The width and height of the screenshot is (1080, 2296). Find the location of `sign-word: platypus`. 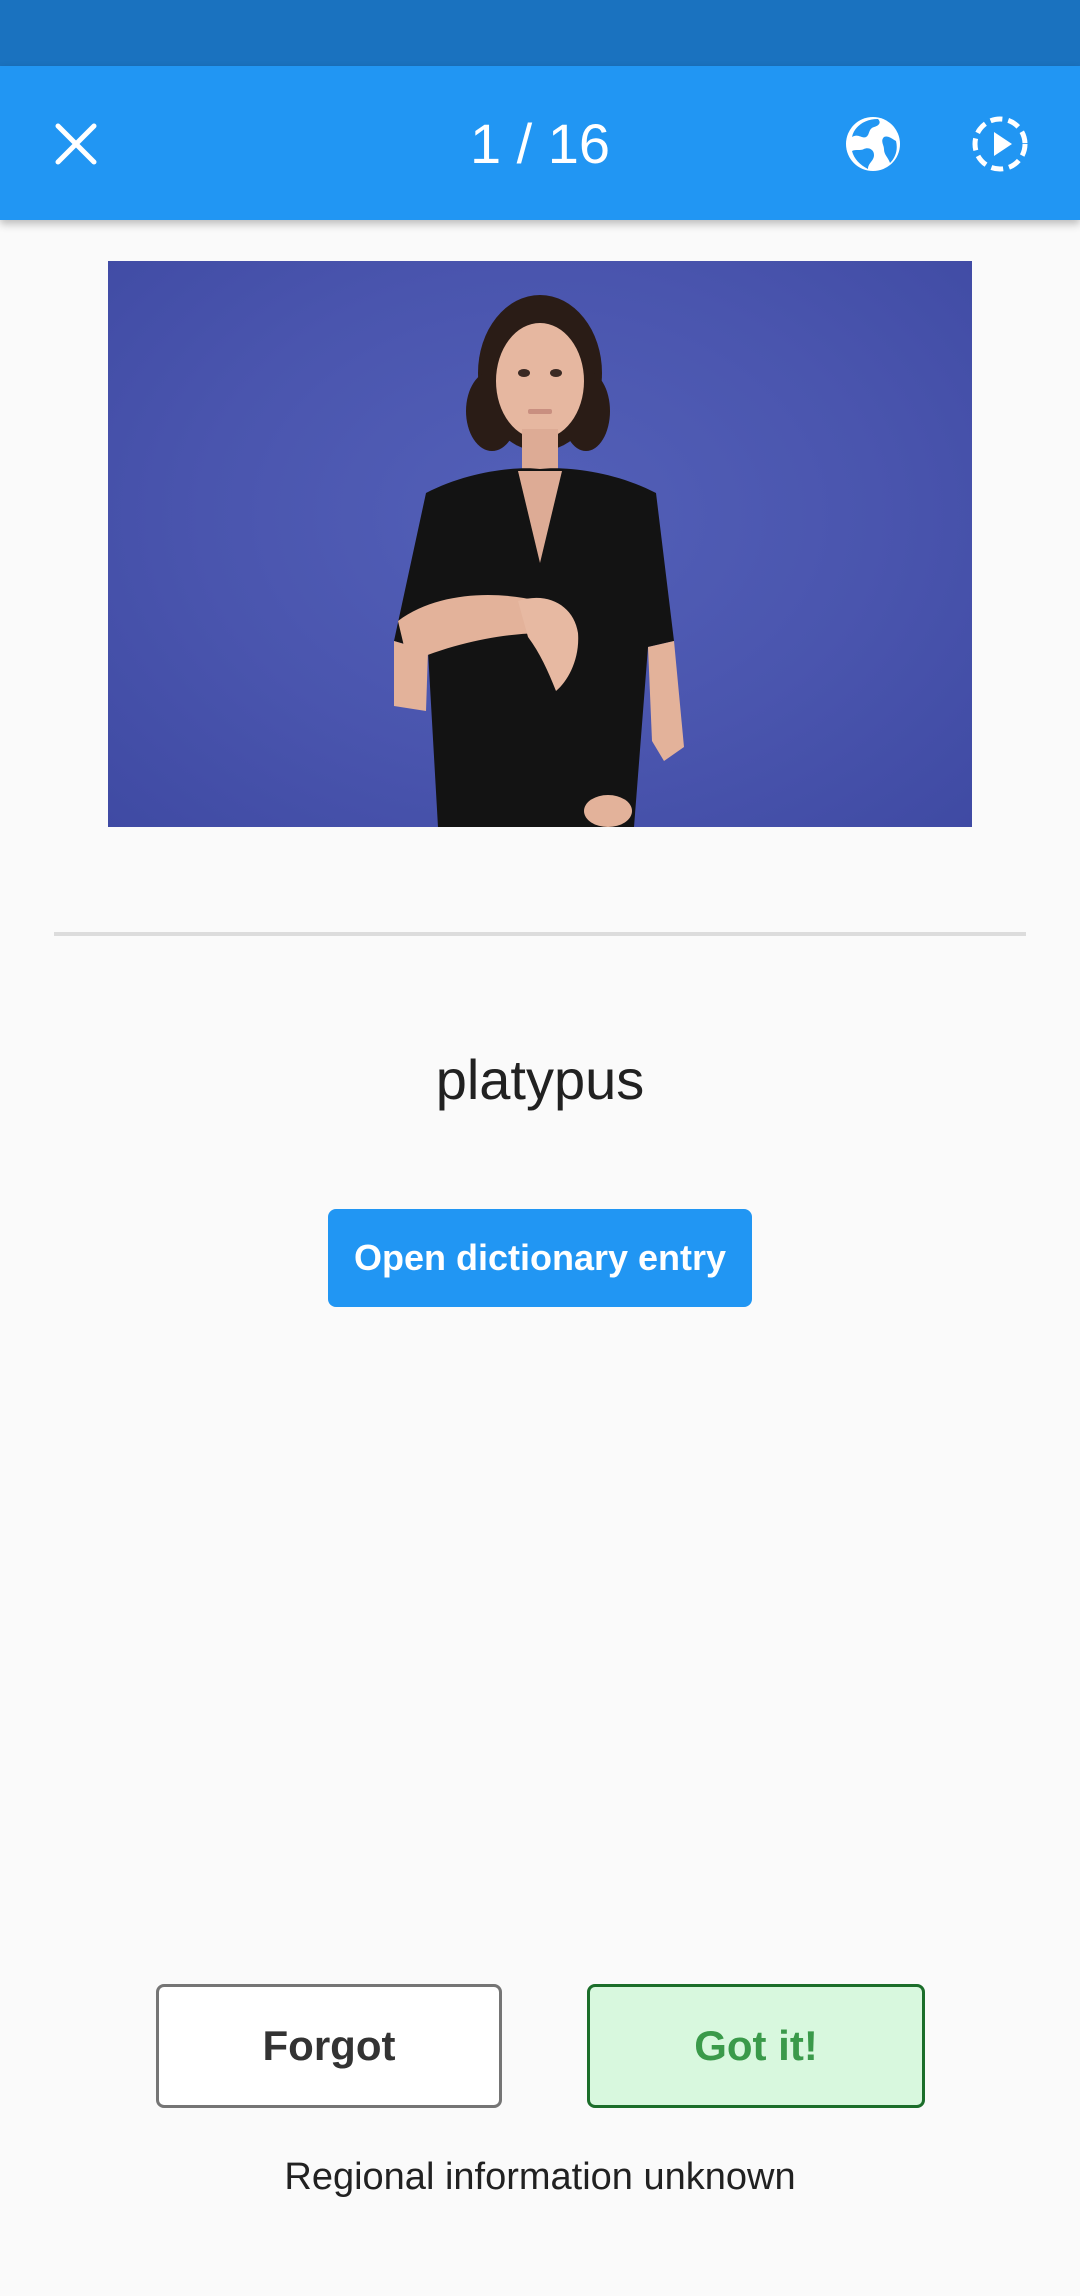

sign-word: platypus is located at coordinates (540, 1079).